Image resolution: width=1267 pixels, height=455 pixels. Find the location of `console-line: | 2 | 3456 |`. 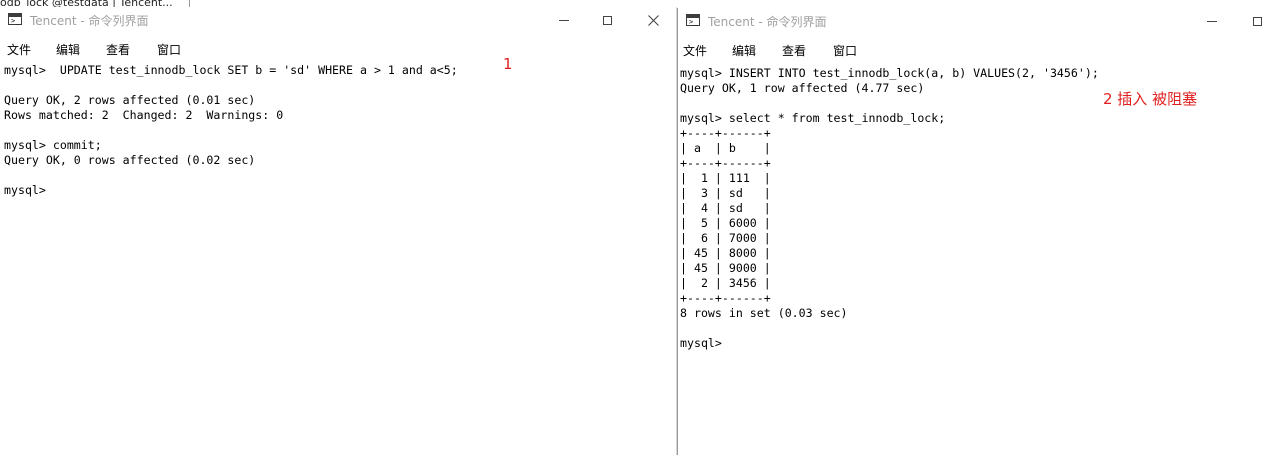

console-line: | 2 | 3456 | is located at coordinates (725, 283).